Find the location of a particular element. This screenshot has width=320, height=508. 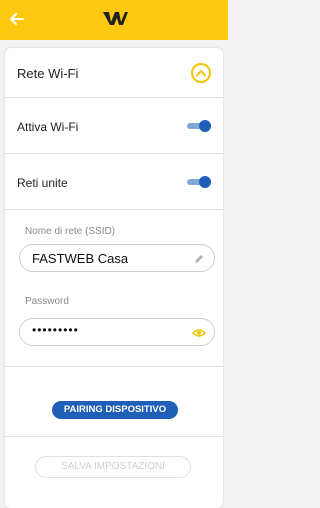

ssid-label: Nome di rete (SSID) is located at coordinates (70, 231).